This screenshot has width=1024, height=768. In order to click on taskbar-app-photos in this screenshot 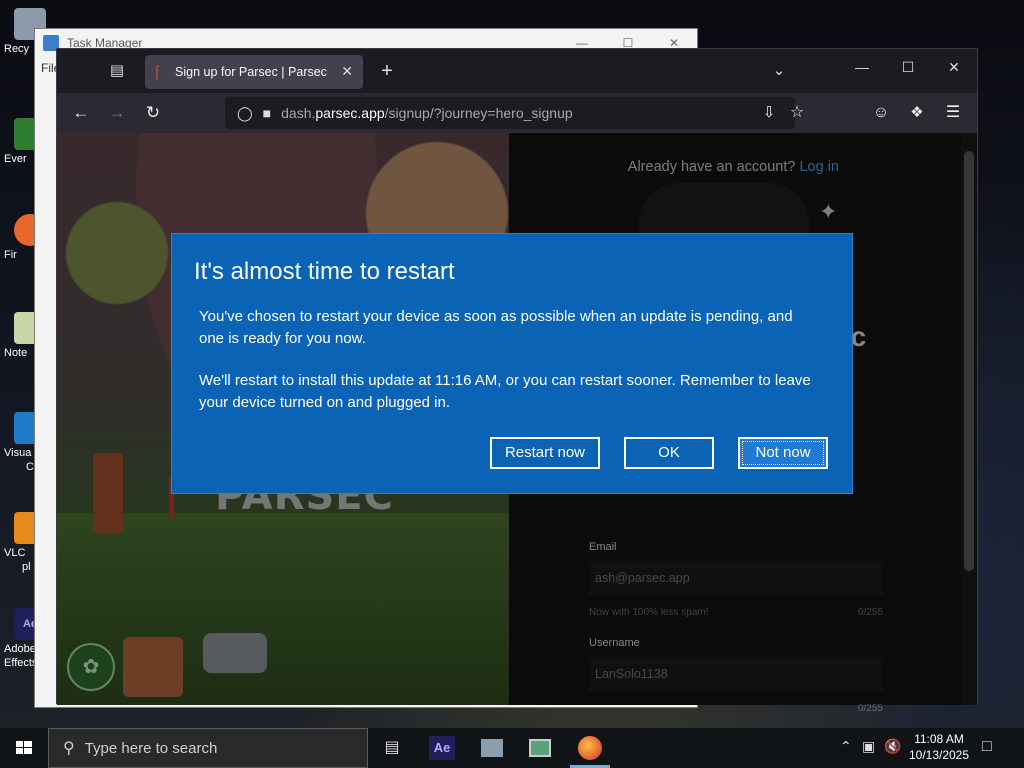, I will do `click(492, 748)`.